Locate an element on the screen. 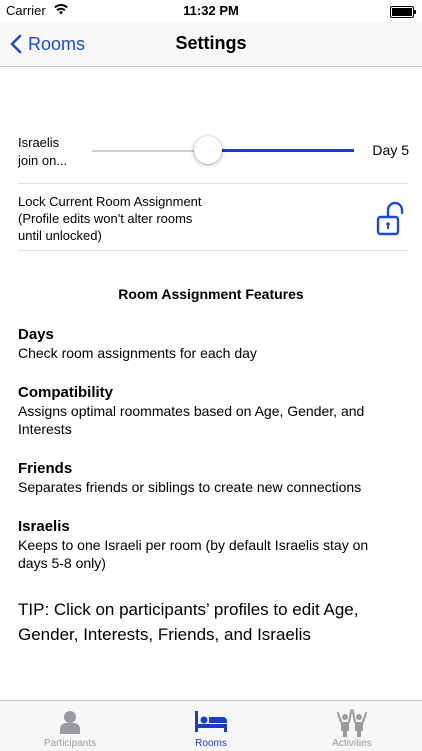  feature-name: Days is located at coordinates (36, 334).